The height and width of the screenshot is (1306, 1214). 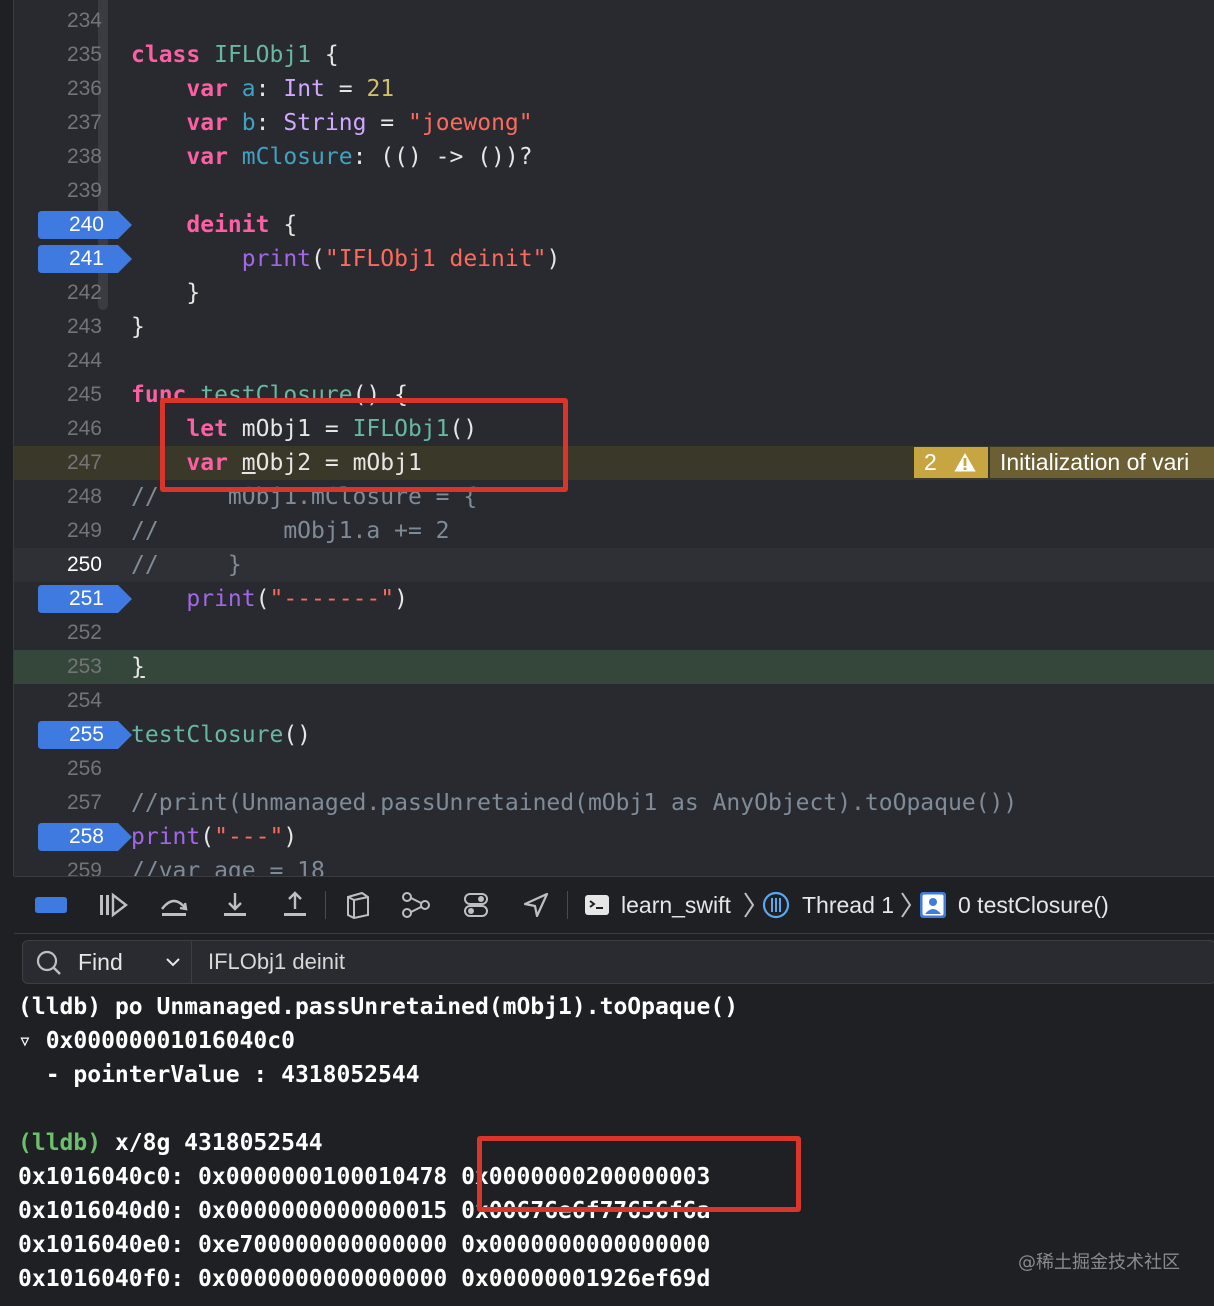 What do you see at coordinates (614, 837) in the screenshot?
I see `code-line: 258 print("---")` at bounding box center [614, 837].